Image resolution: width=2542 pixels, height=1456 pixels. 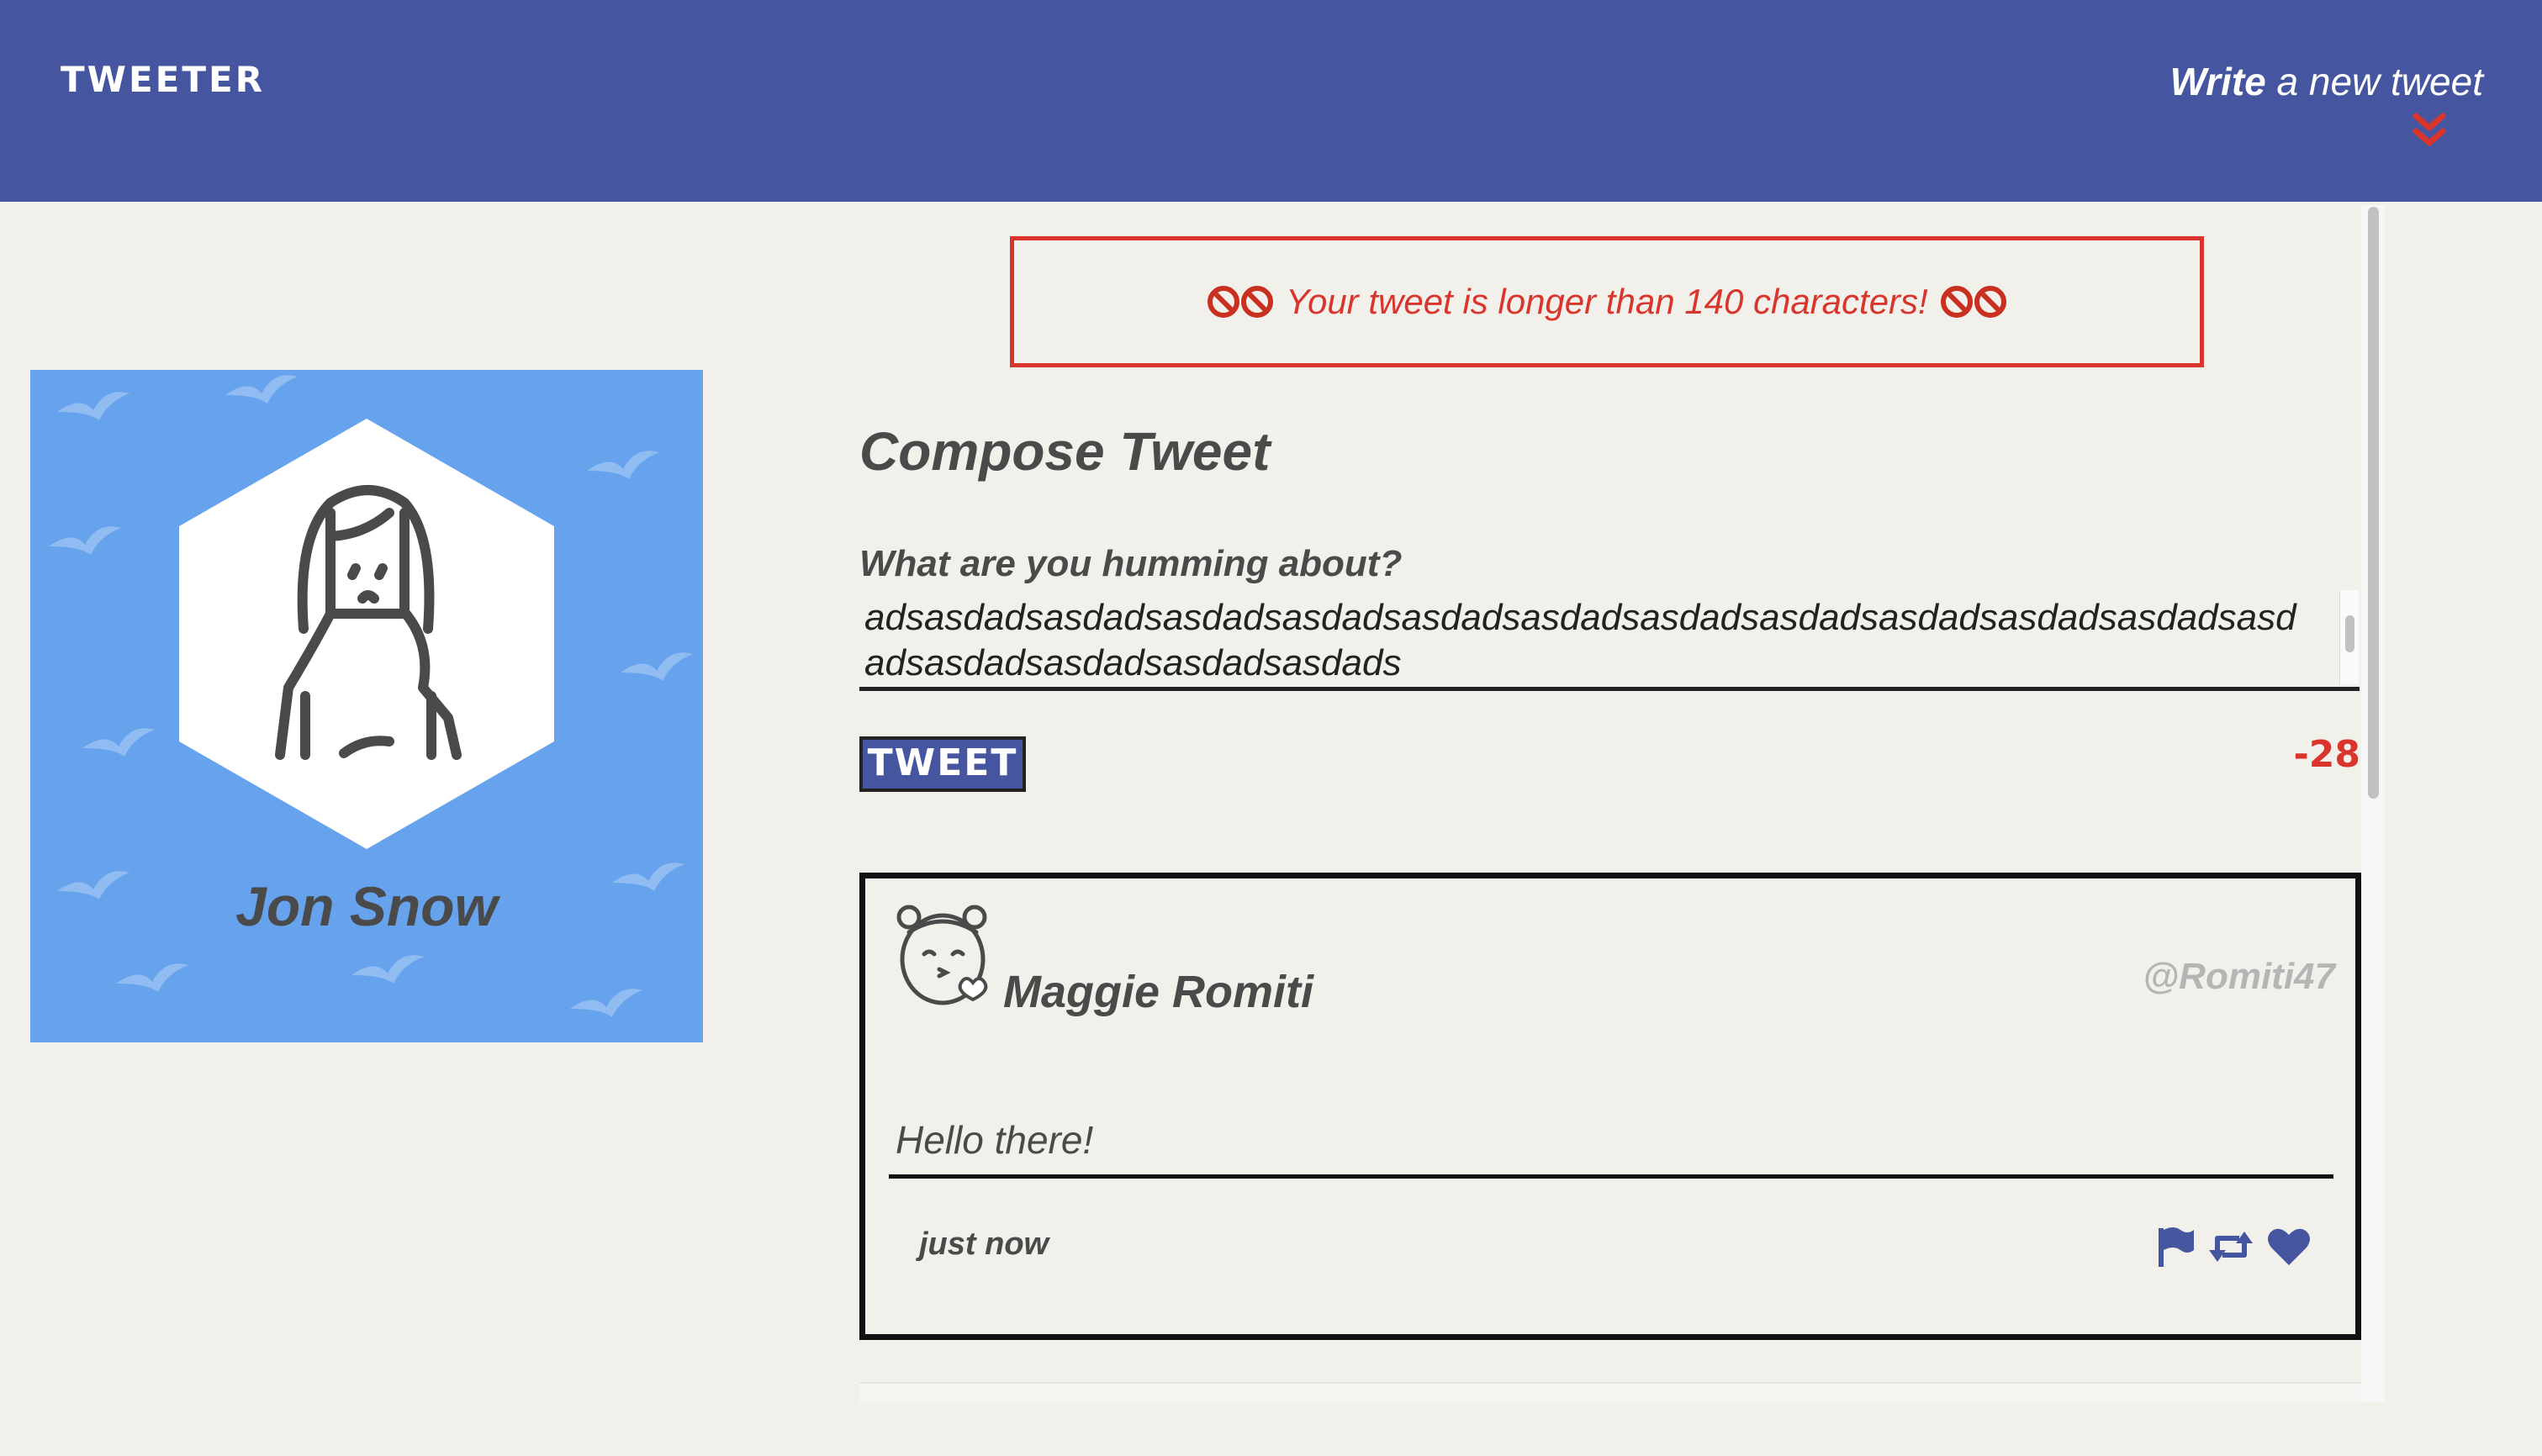 What do you see at coordinates (1131, 563) in the screenshot?
I see `tweet-input-label: What are you humming about?` at bounding box center [1131, 563].